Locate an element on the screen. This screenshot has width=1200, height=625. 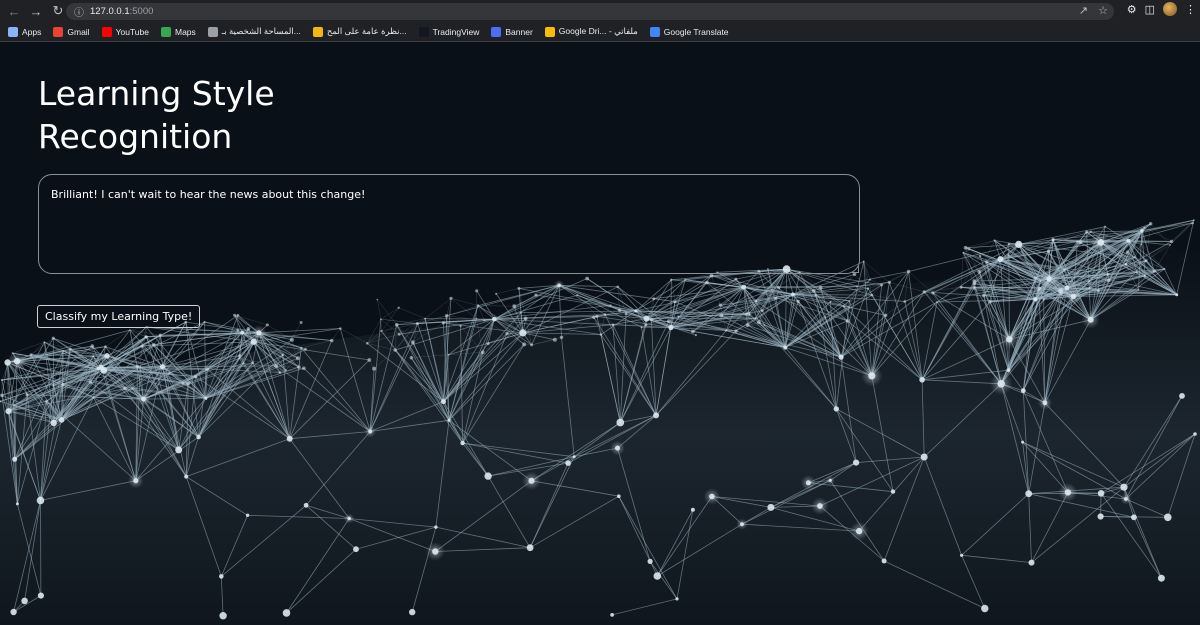
browser-toolbar: ← → ↻ ⓘ 127.0.0.1:5000 ↗ ☆ ⚙ ◫ ⋮ is located at coordinates (600, 11).